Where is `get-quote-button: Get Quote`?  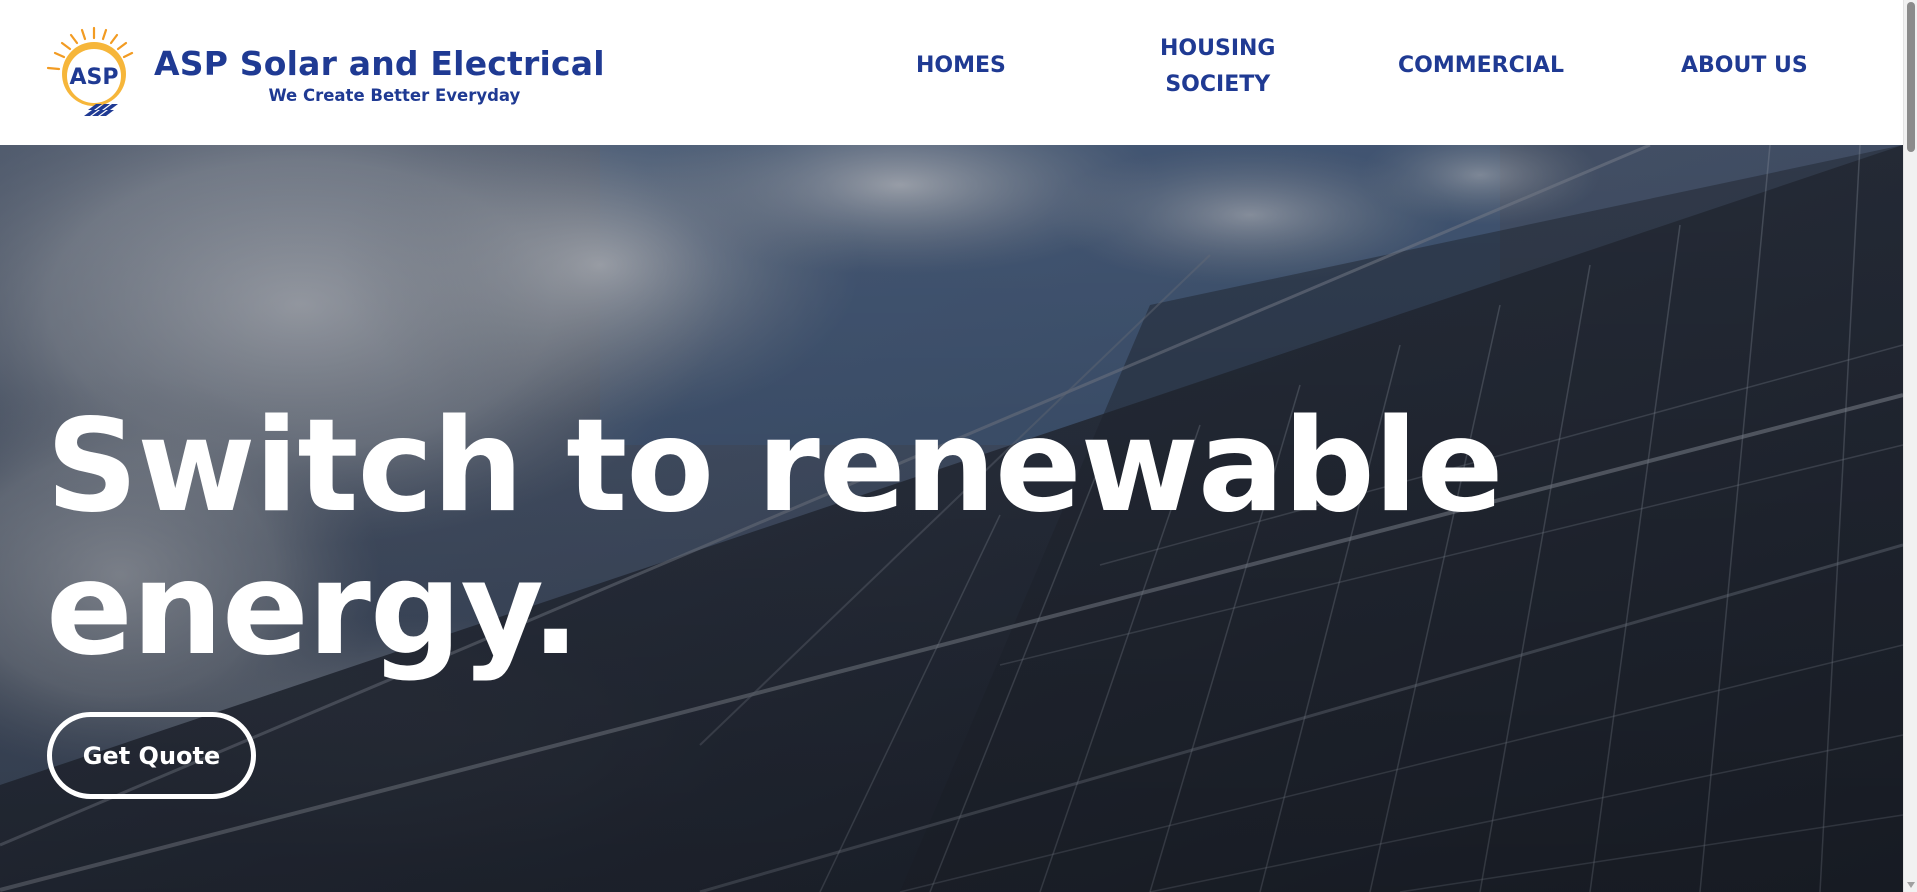
get-quote-button: Get Quote is located at coordinates (151, 755).